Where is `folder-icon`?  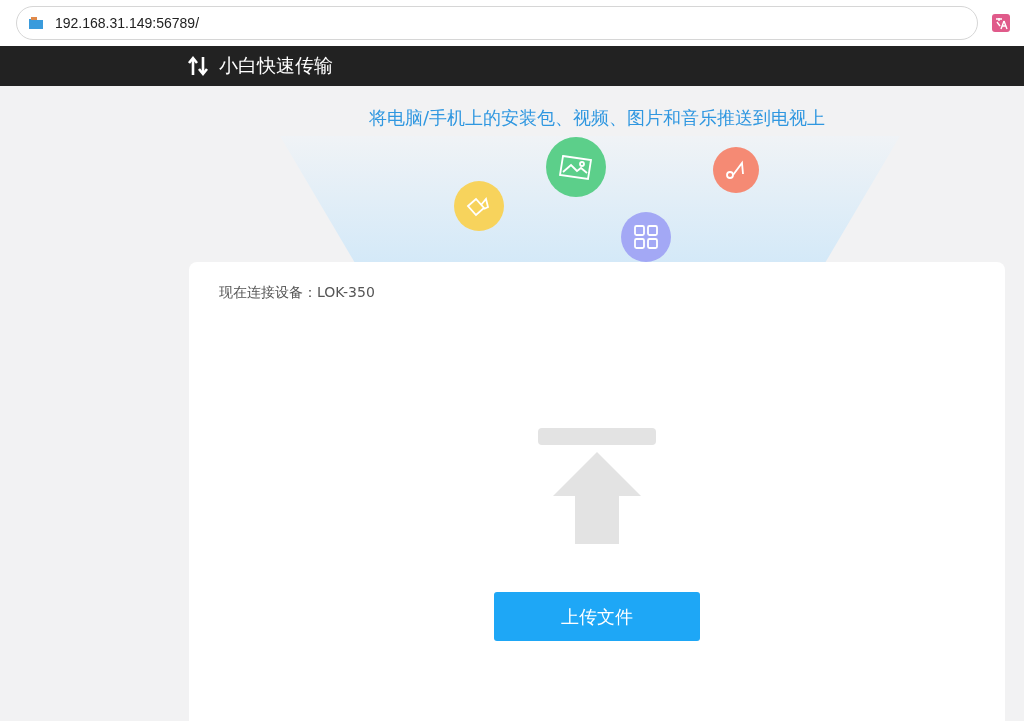
folder-icon is located at coordinates (36, 23).